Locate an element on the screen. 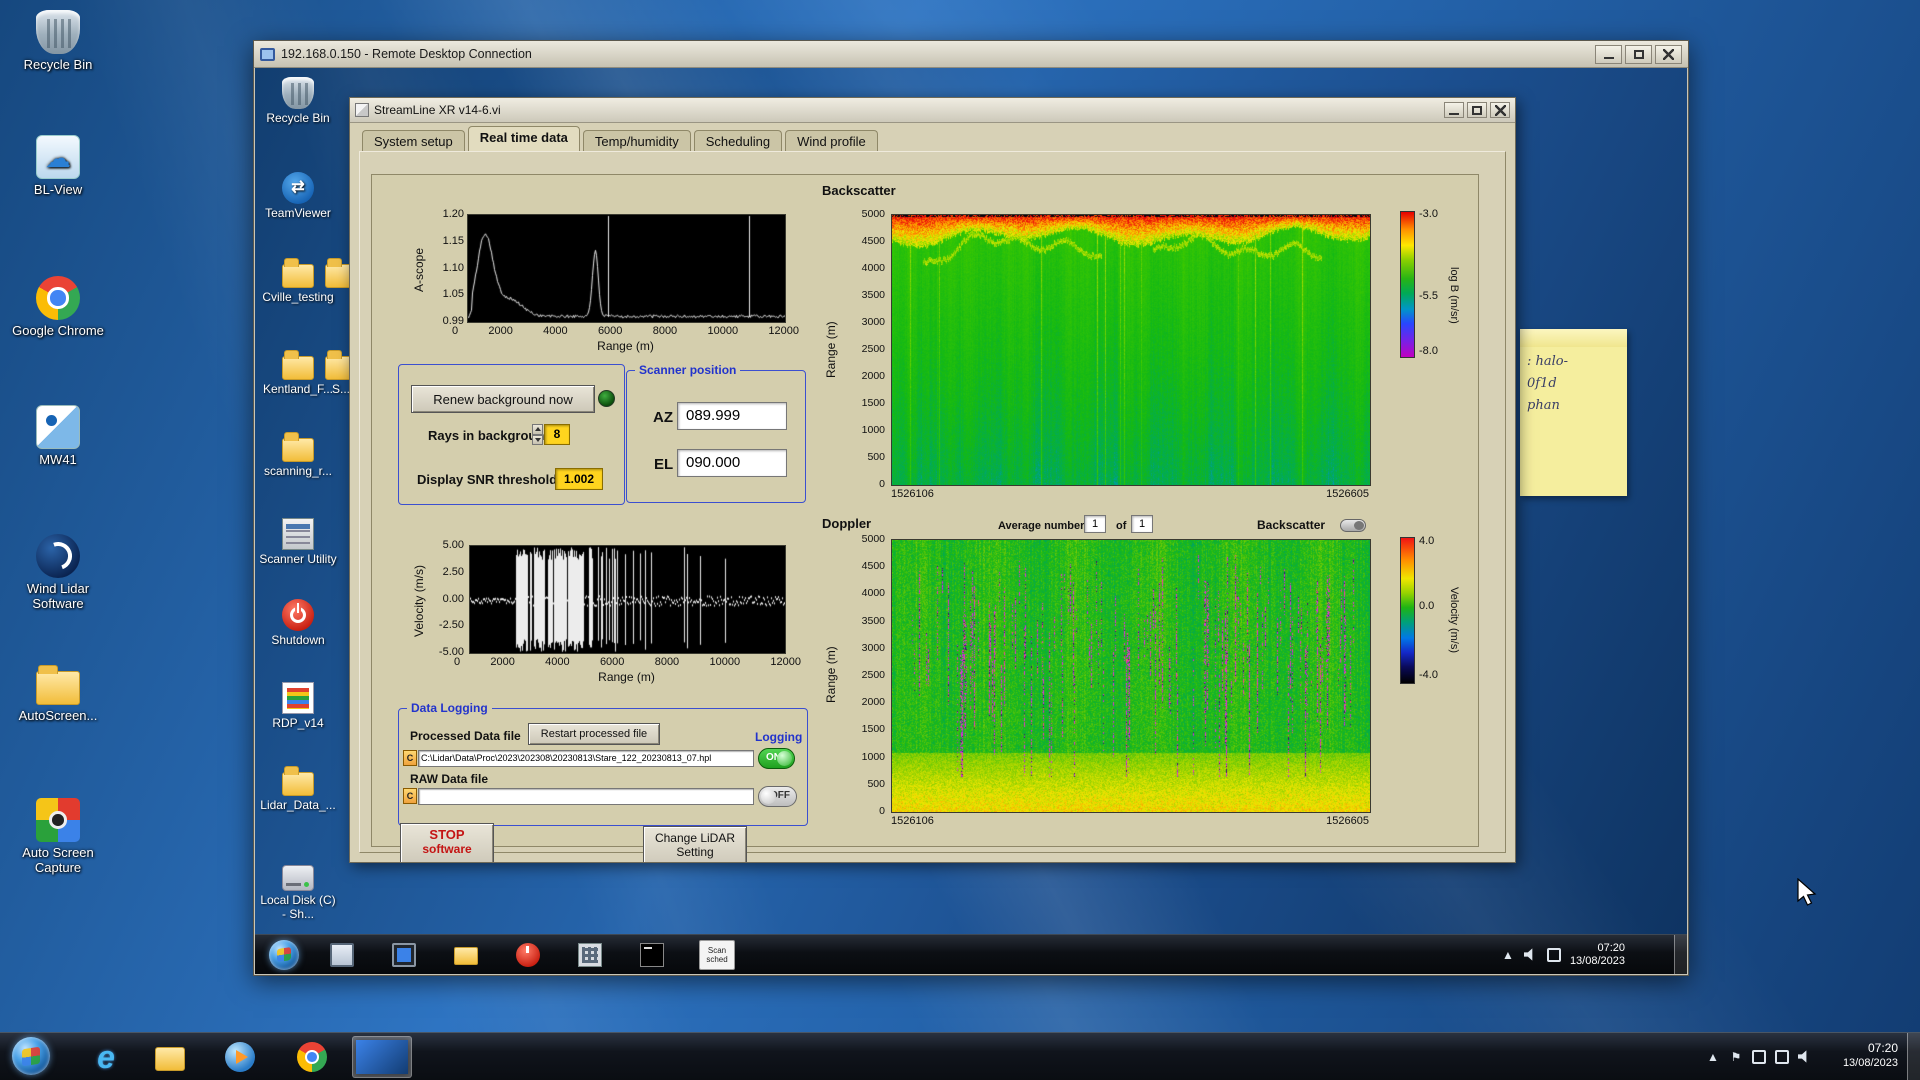 This screenshot has height=1080, width=1920. remote-taskbar-item-folder is located at coordinates (465, 954).